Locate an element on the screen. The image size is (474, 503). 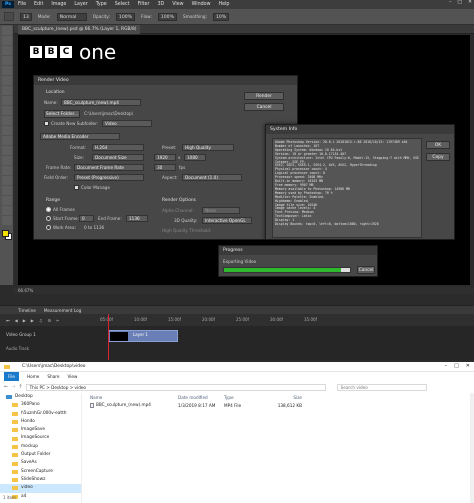
menu-3d: 3D is located at coordinates (160, 4).